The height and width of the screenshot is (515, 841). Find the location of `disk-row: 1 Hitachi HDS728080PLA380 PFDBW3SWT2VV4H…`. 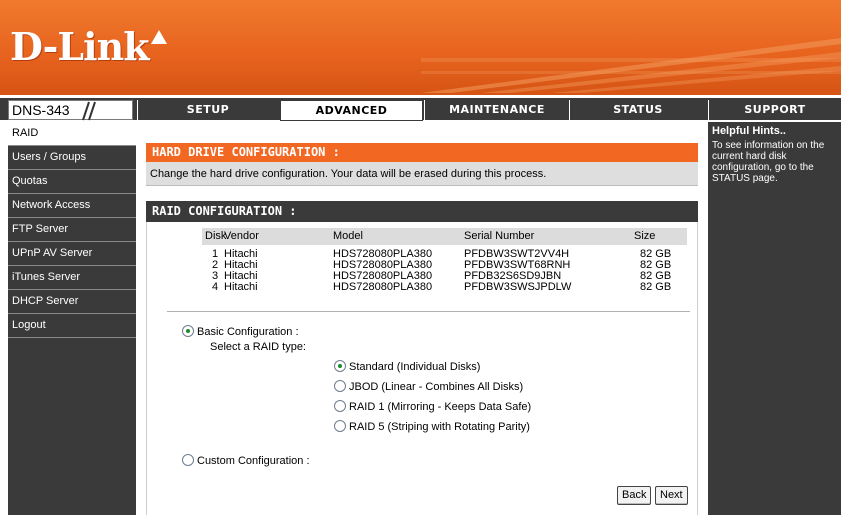

disk-row: 1 Hitachi HDS728080PLA380 PFDBW3SWT2VV4H… is located at coordinates (444, 254).